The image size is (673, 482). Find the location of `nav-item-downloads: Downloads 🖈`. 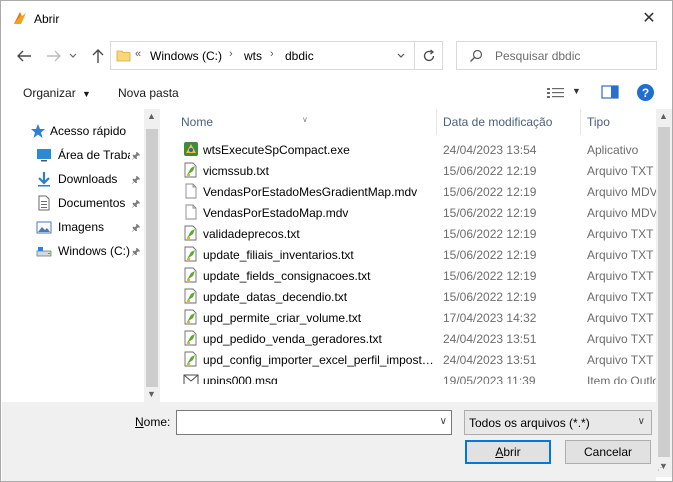

nav-item-downloads: Downloads 🖈 is located at coordinates (74, 179).